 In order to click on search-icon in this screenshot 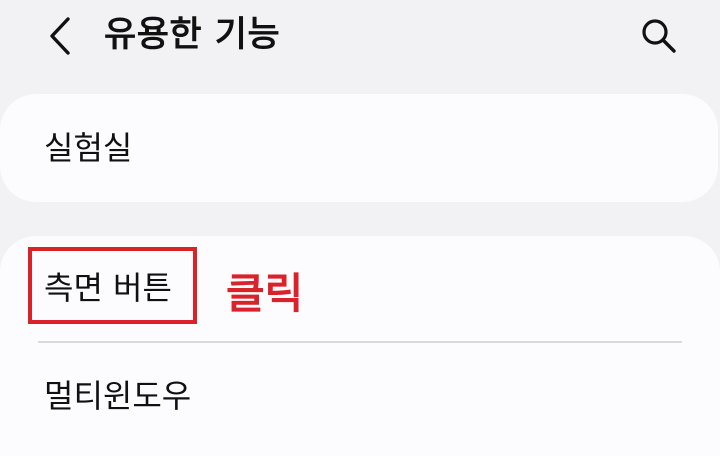, I will do `click(659, 36)`.